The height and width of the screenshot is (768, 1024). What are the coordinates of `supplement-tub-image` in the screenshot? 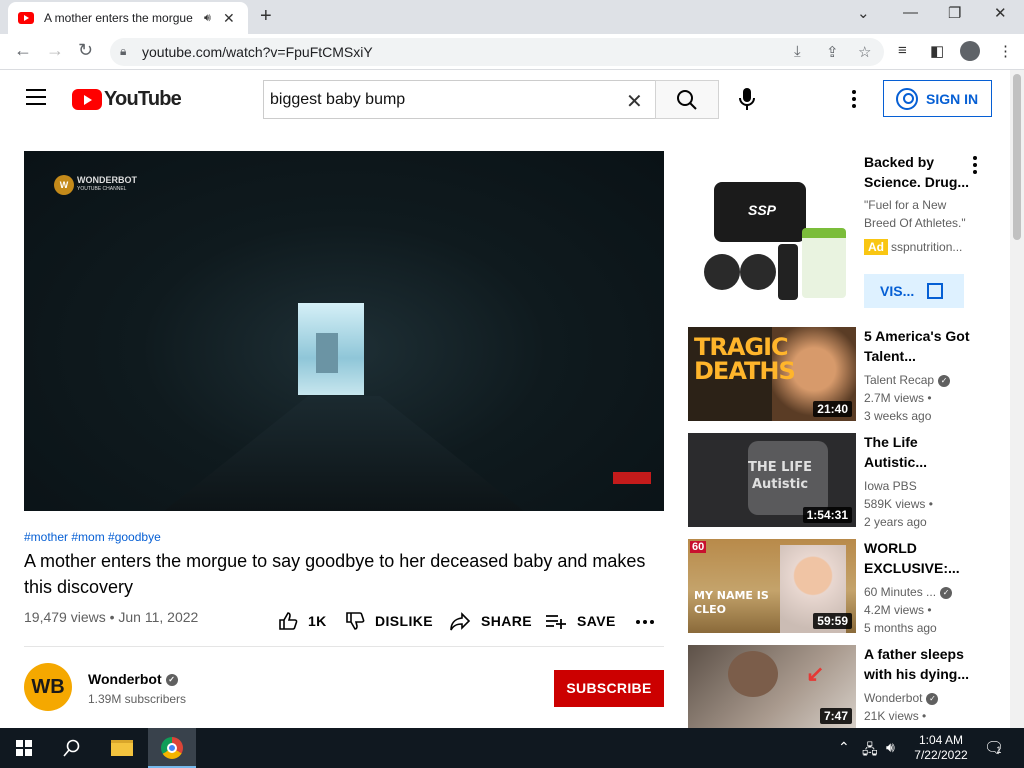 It's located at (824, 263).